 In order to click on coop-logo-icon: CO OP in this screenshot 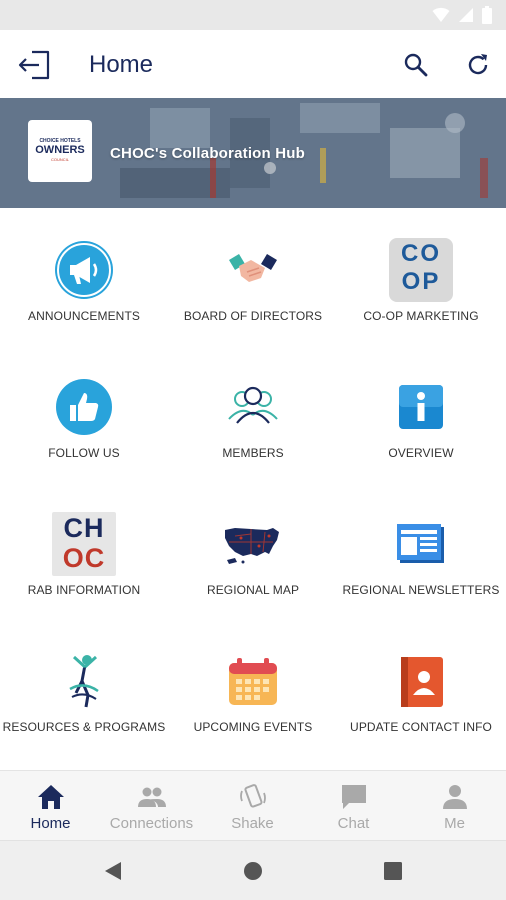, I will do `click(421, 270)`.